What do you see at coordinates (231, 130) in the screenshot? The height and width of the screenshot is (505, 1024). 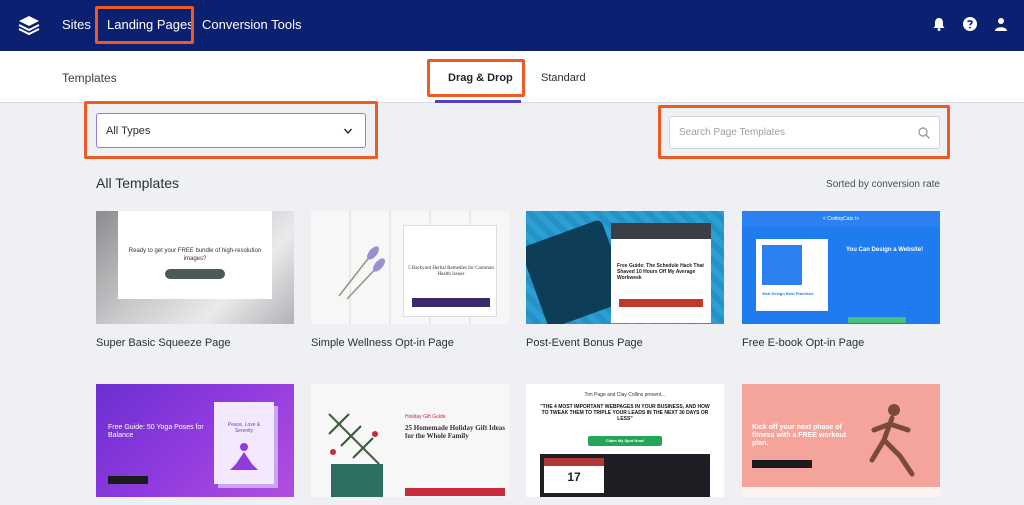 I see `highlight-type-select` at bounding box center [231, 130].